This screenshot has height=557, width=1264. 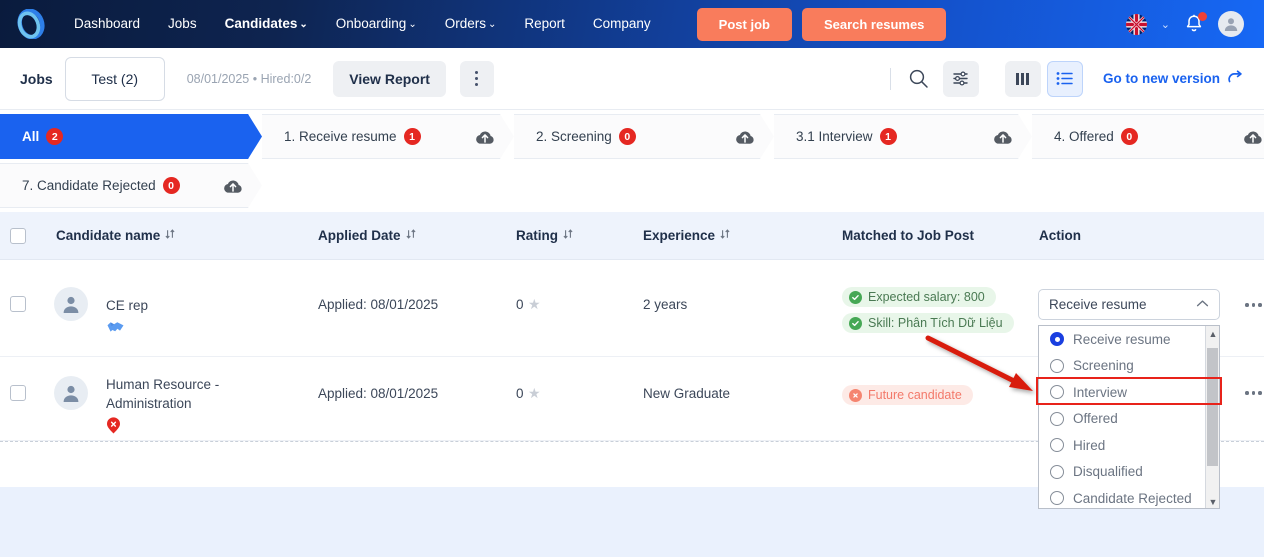 What do you see at coordinates (1129, 365) in the screenshot?
I see `dropdown-option-screening: Screening` at bounding box center [1129, 365].